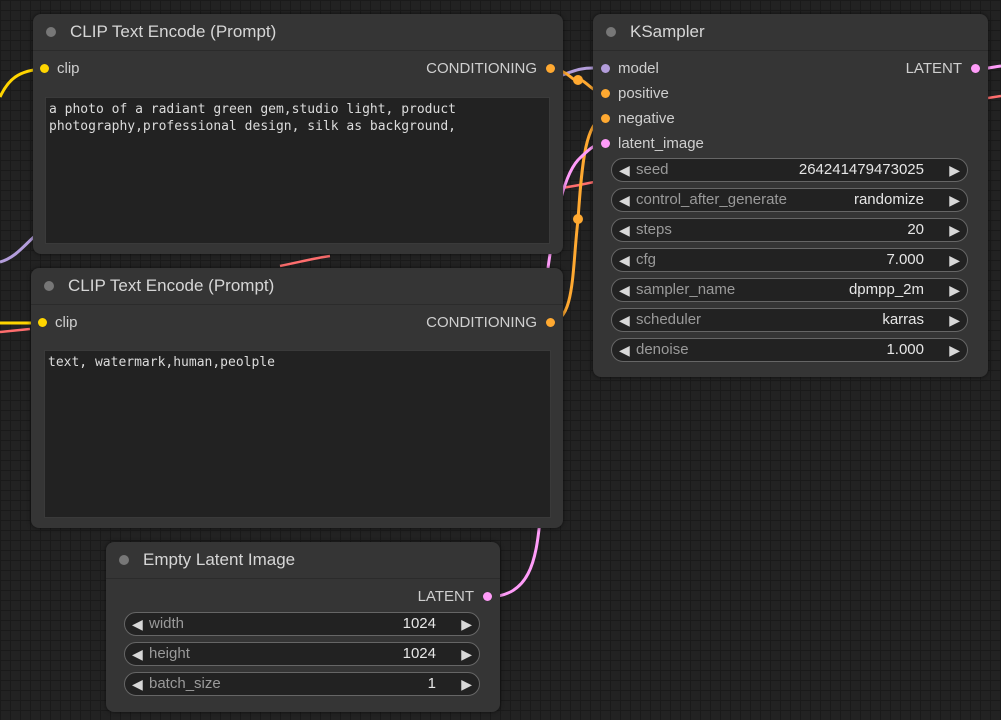  Describe the element at coordinates (686, 289) in the screenshot. I see `widget-name: sampler_name` at that location.